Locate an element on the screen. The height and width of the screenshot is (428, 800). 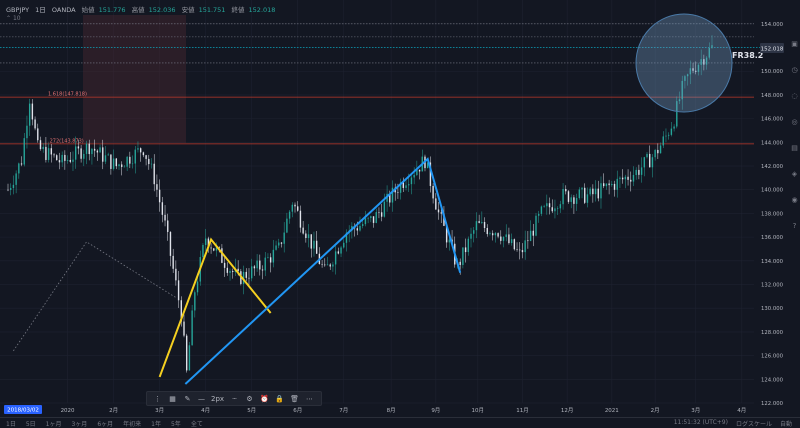
lock-icon: 🔒 is located at coordinates (279, 399).